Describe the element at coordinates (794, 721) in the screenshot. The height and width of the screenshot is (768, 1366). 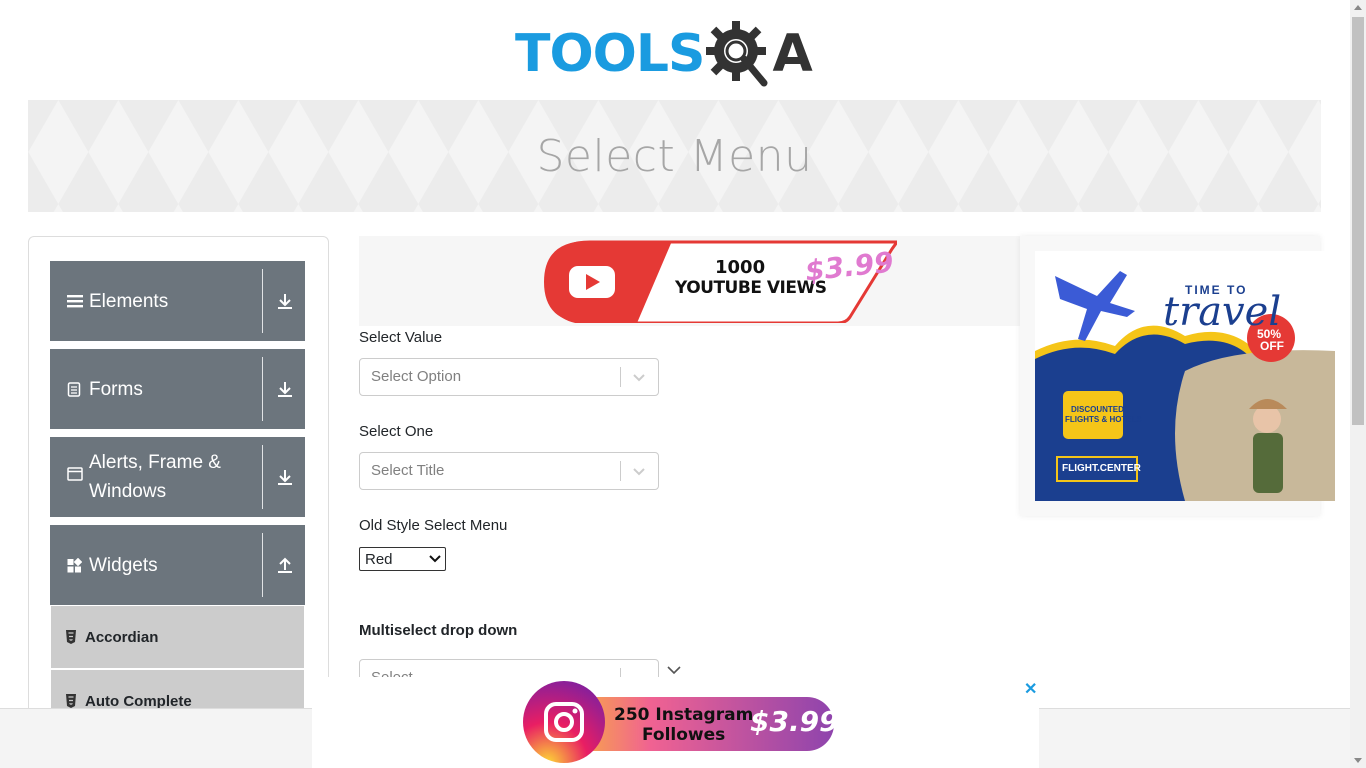
I see `instagram-ad-price: $3.99` at that location.